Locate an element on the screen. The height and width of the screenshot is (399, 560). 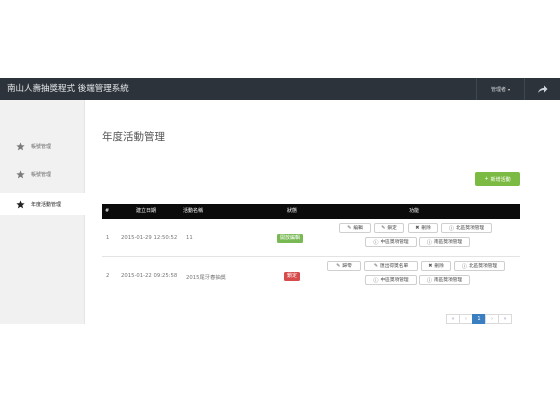
row-name: 11 is located at coordinates (189, 238).